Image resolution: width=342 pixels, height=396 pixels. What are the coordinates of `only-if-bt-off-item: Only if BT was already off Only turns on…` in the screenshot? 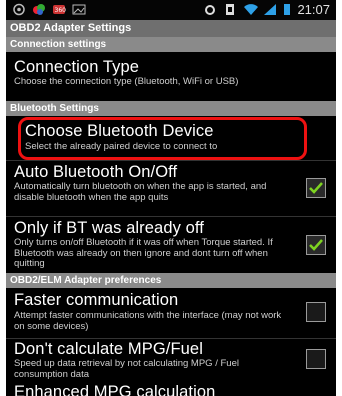 It's located at (171, 245).